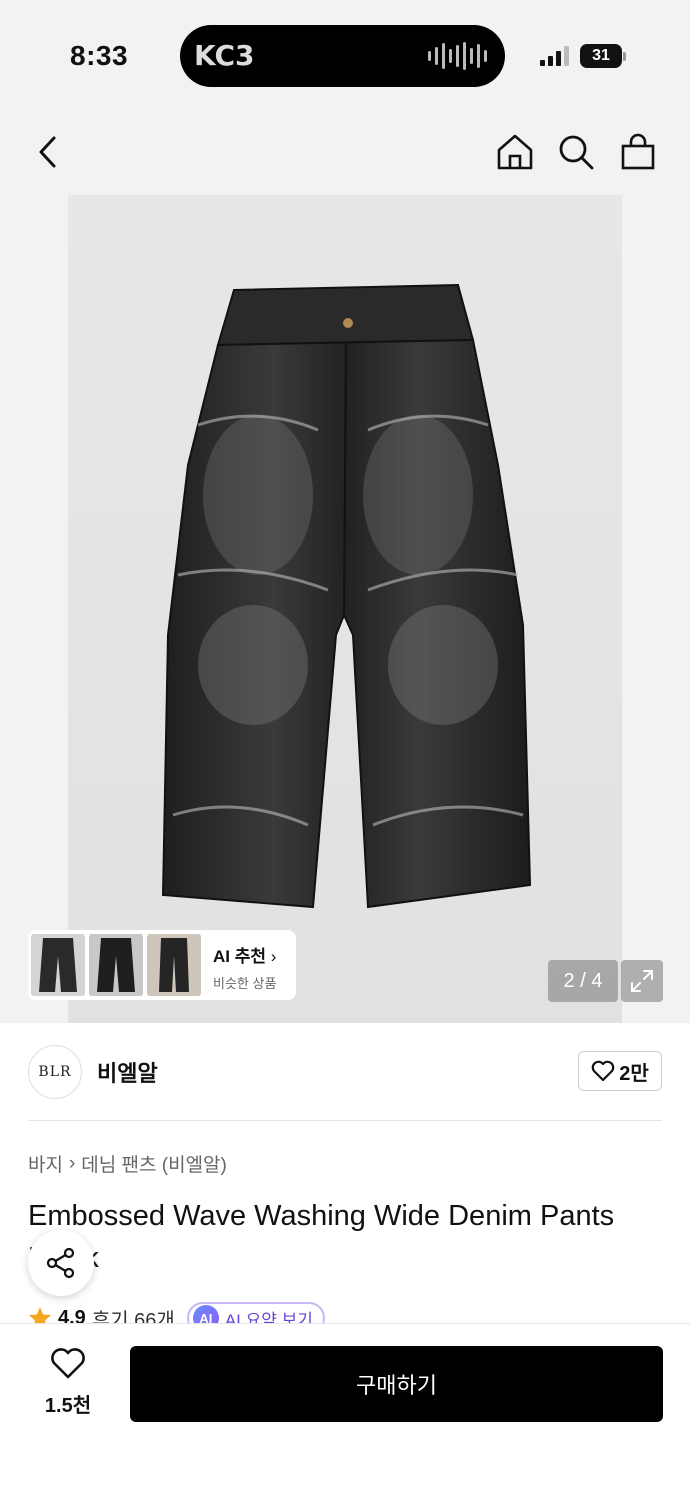 This screenshot has width=690, height=1500. What do you see at coordinates (99, 55) in the screenshot?
I see `status-time: 8:33` at bounding box center [99, 55].